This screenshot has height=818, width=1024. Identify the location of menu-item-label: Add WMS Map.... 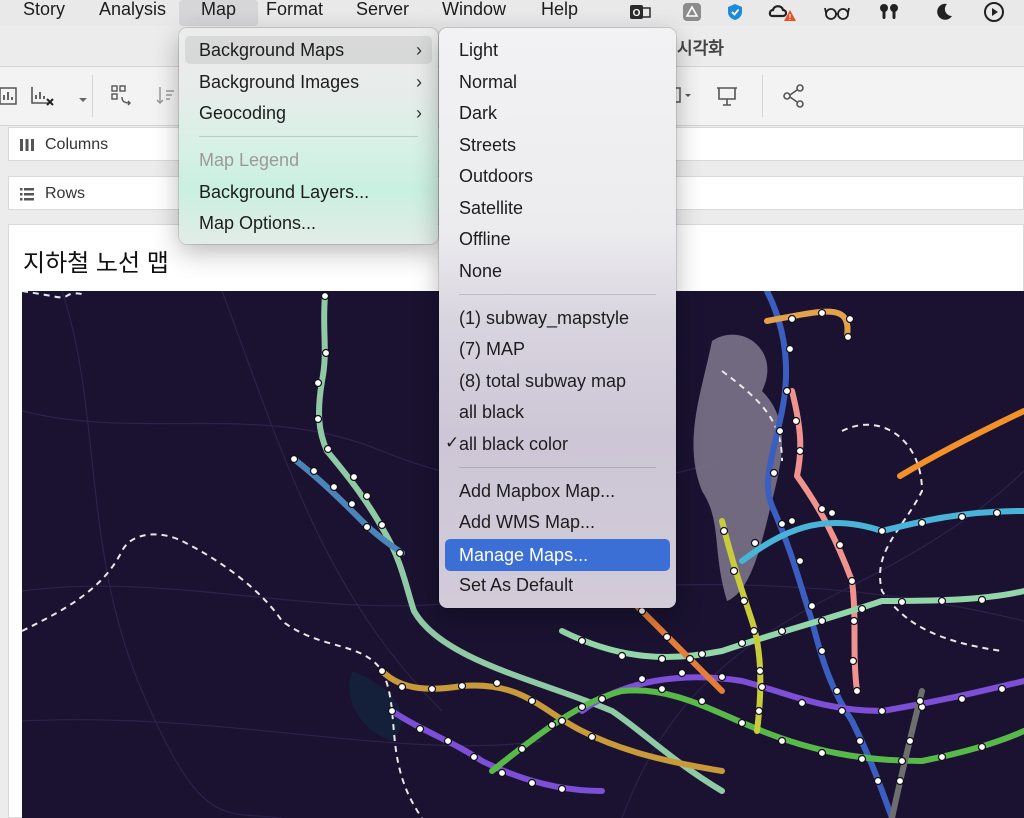
(527, 522).